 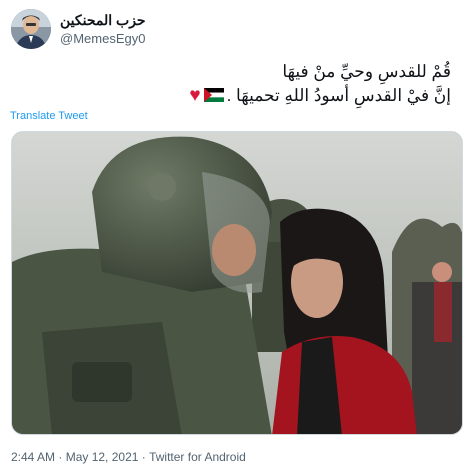 What do you see at coordinates (338, 95) in the screenshot?
I see `tweet-line-2-text: إنَّ فيْ القدسِ أسودُ اللهِ تحميهَا .` at bounding box center [338, 95].